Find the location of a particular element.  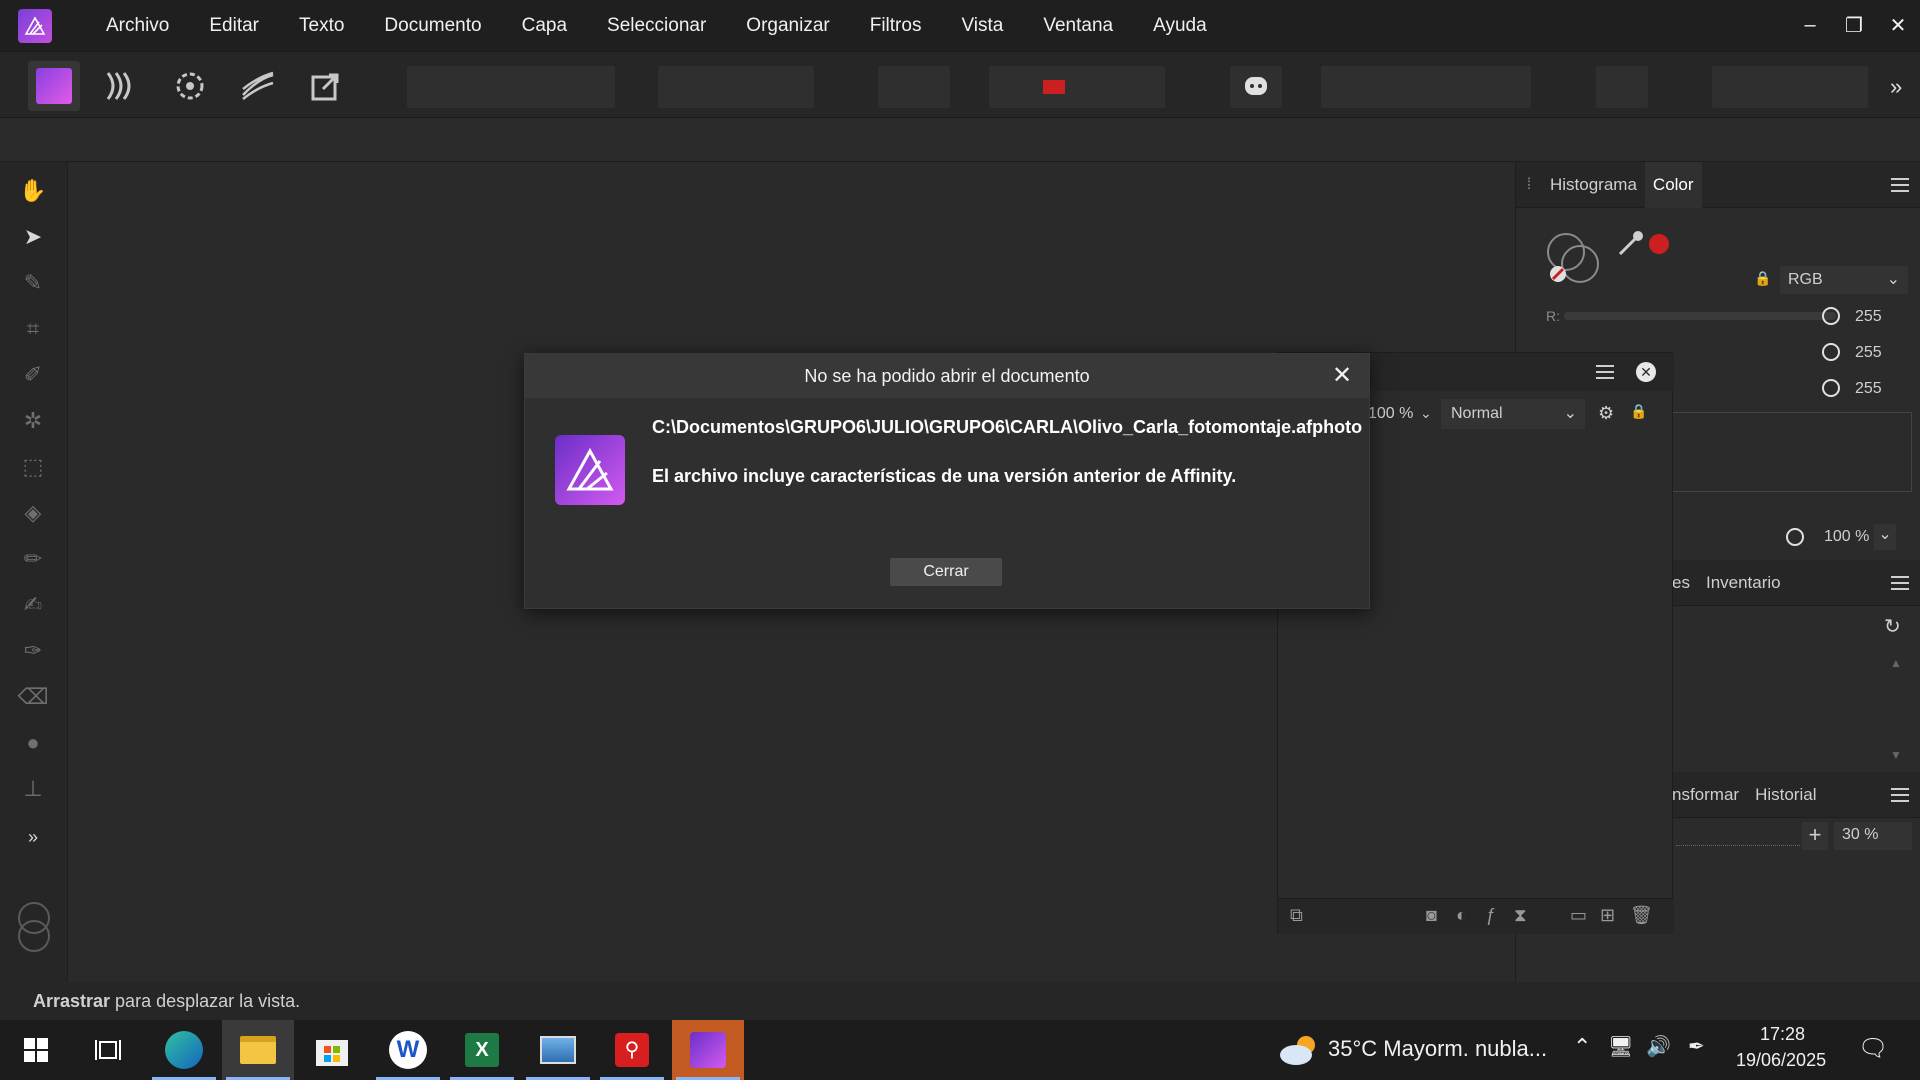

add-layer-icon: ⊞ is located at coordinates (1607, 915).